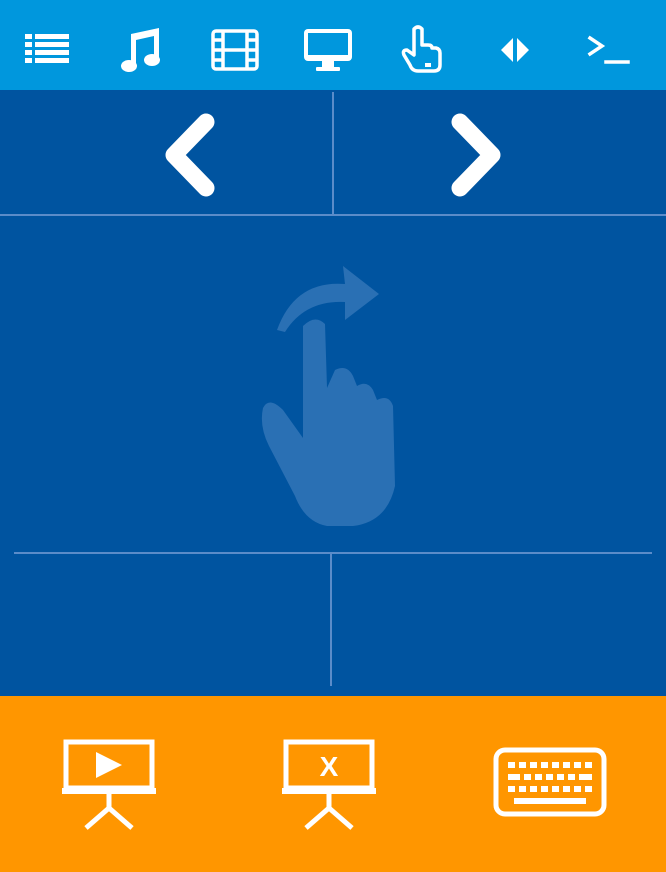 The image size is (666, 872). Describe the element at coordinates (141, 50) in the screenshot. I see `music-icon` at that location.